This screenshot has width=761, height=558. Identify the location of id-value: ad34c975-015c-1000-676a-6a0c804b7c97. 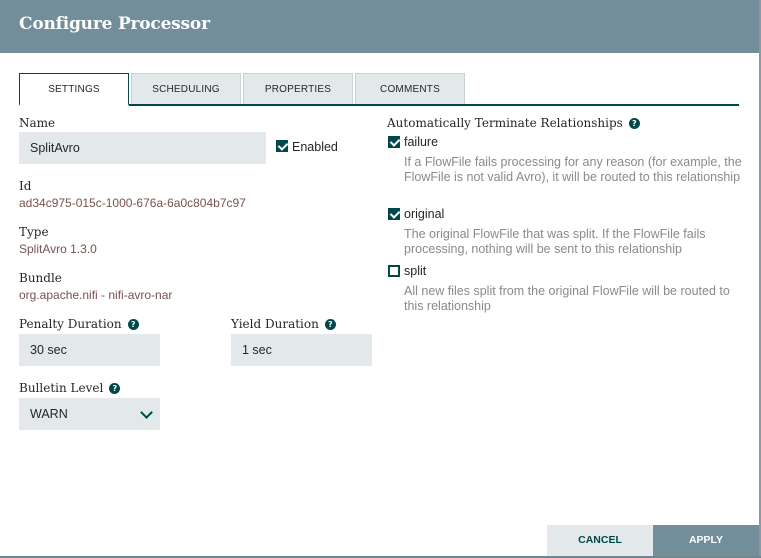
(132, 203).